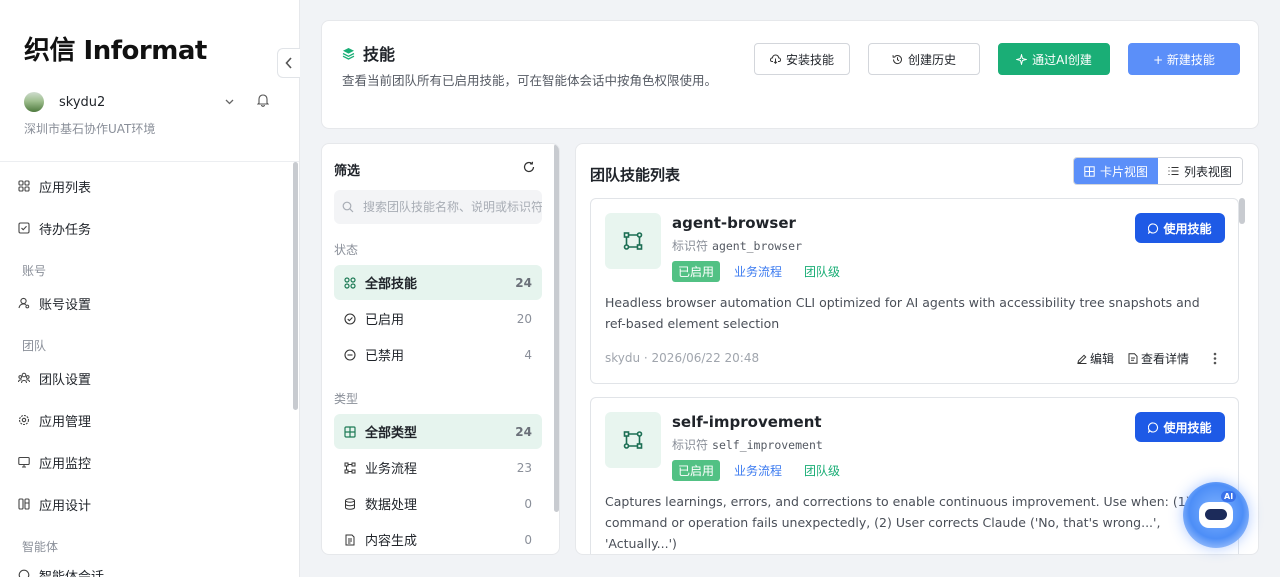 The height and width of the screenshot is (577, 1280). What do you see at coordinates (72, 573) in the screenshot?
I see `sidebar-item-label: 智能体会话` at bounding box center [72, 573].